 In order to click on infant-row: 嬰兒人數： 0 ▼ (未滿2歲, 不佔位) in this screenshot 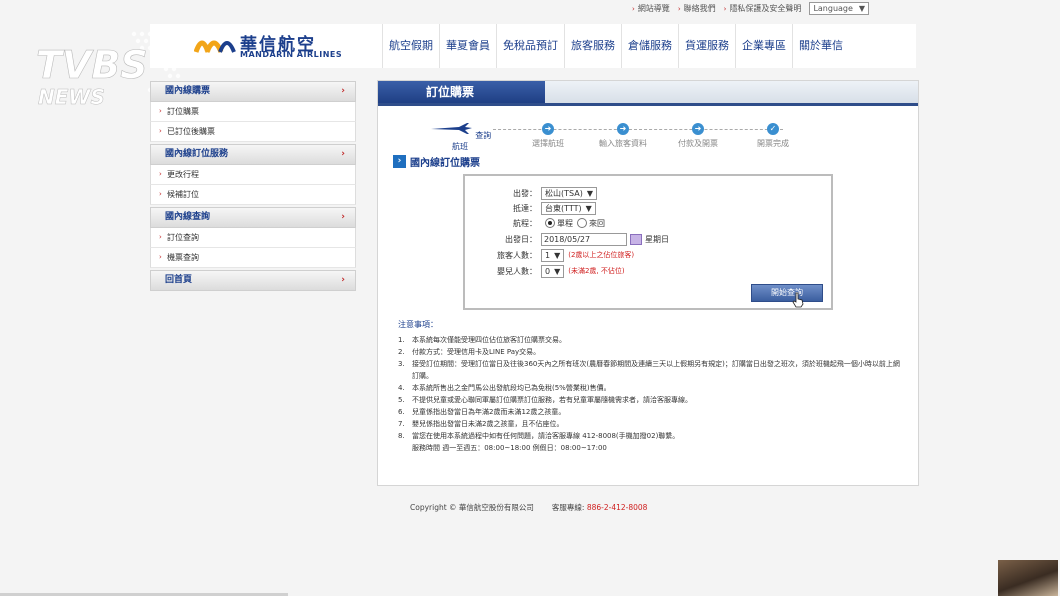, I will do `click(561, 271)`.